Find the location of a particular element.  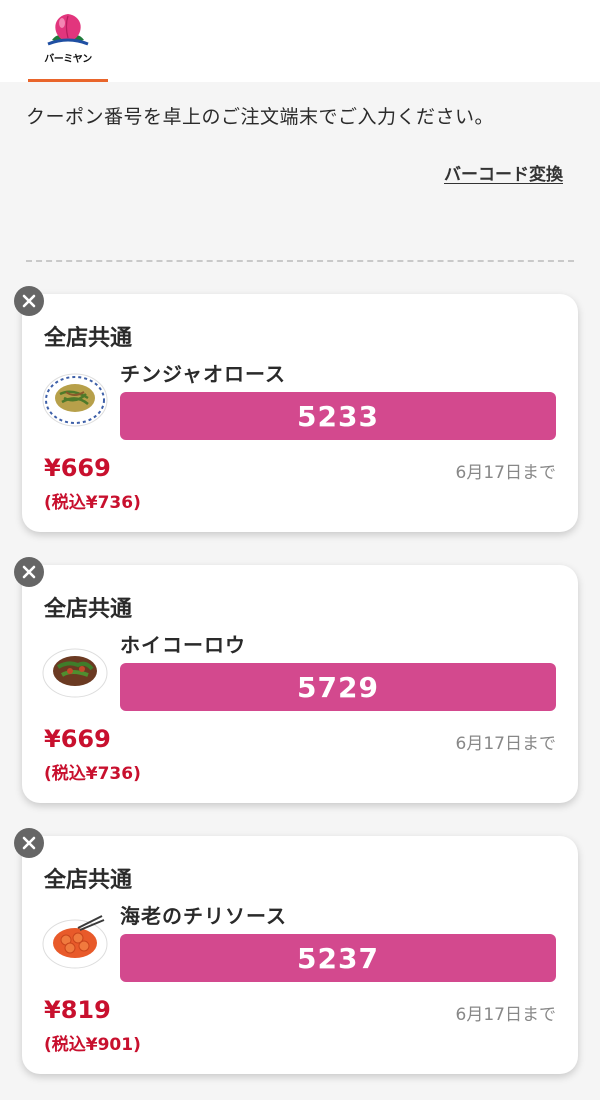

intro-text: クーポン番号を卓上のご注文端末でご入力ください。 is located at coordinates (260, 117).